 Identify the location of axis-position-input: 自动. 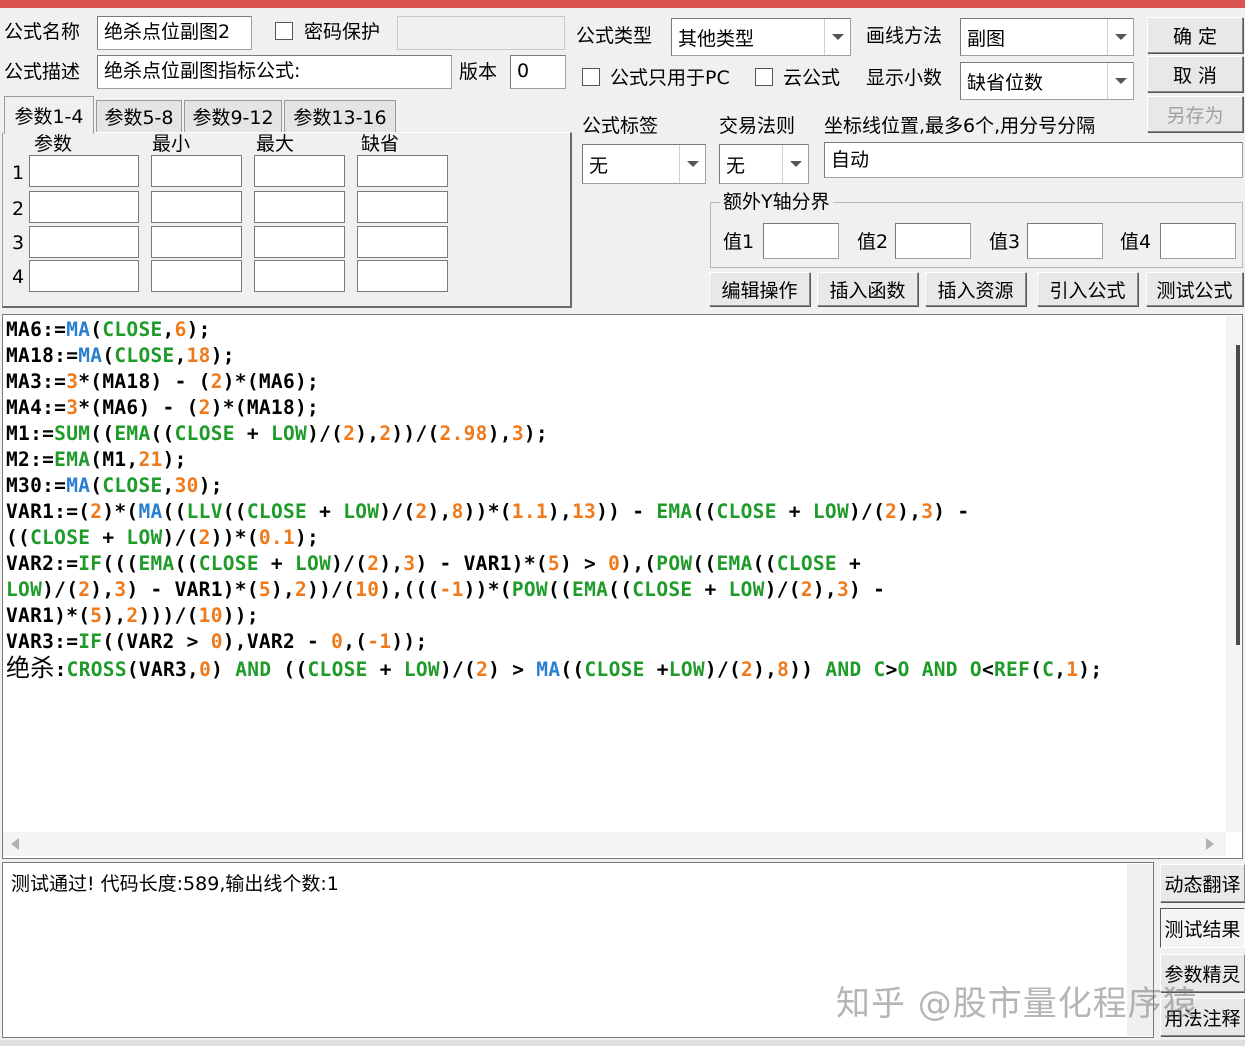
(1033, 160).